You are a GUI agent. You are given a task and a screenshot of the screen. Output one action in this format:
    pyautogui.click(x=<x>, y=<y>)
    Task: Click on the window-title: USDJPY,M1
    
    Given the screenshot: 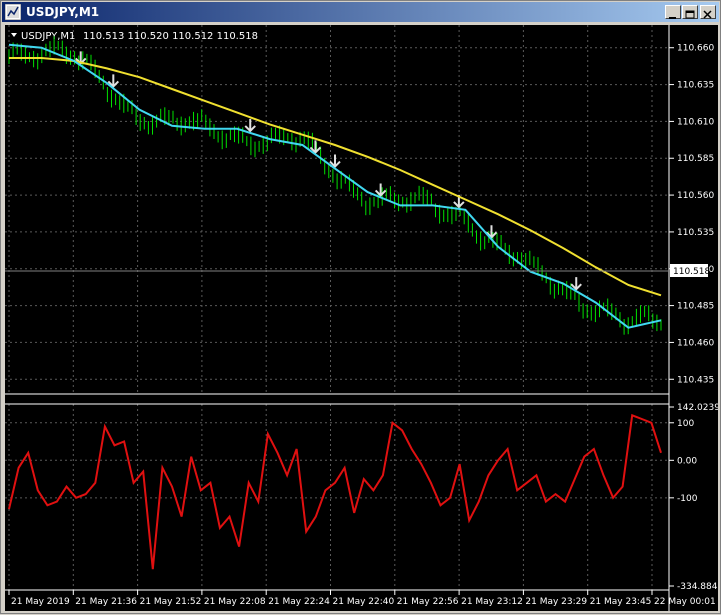 What is the action you would take?
    pyautogui.click(x=63, y=12)
    